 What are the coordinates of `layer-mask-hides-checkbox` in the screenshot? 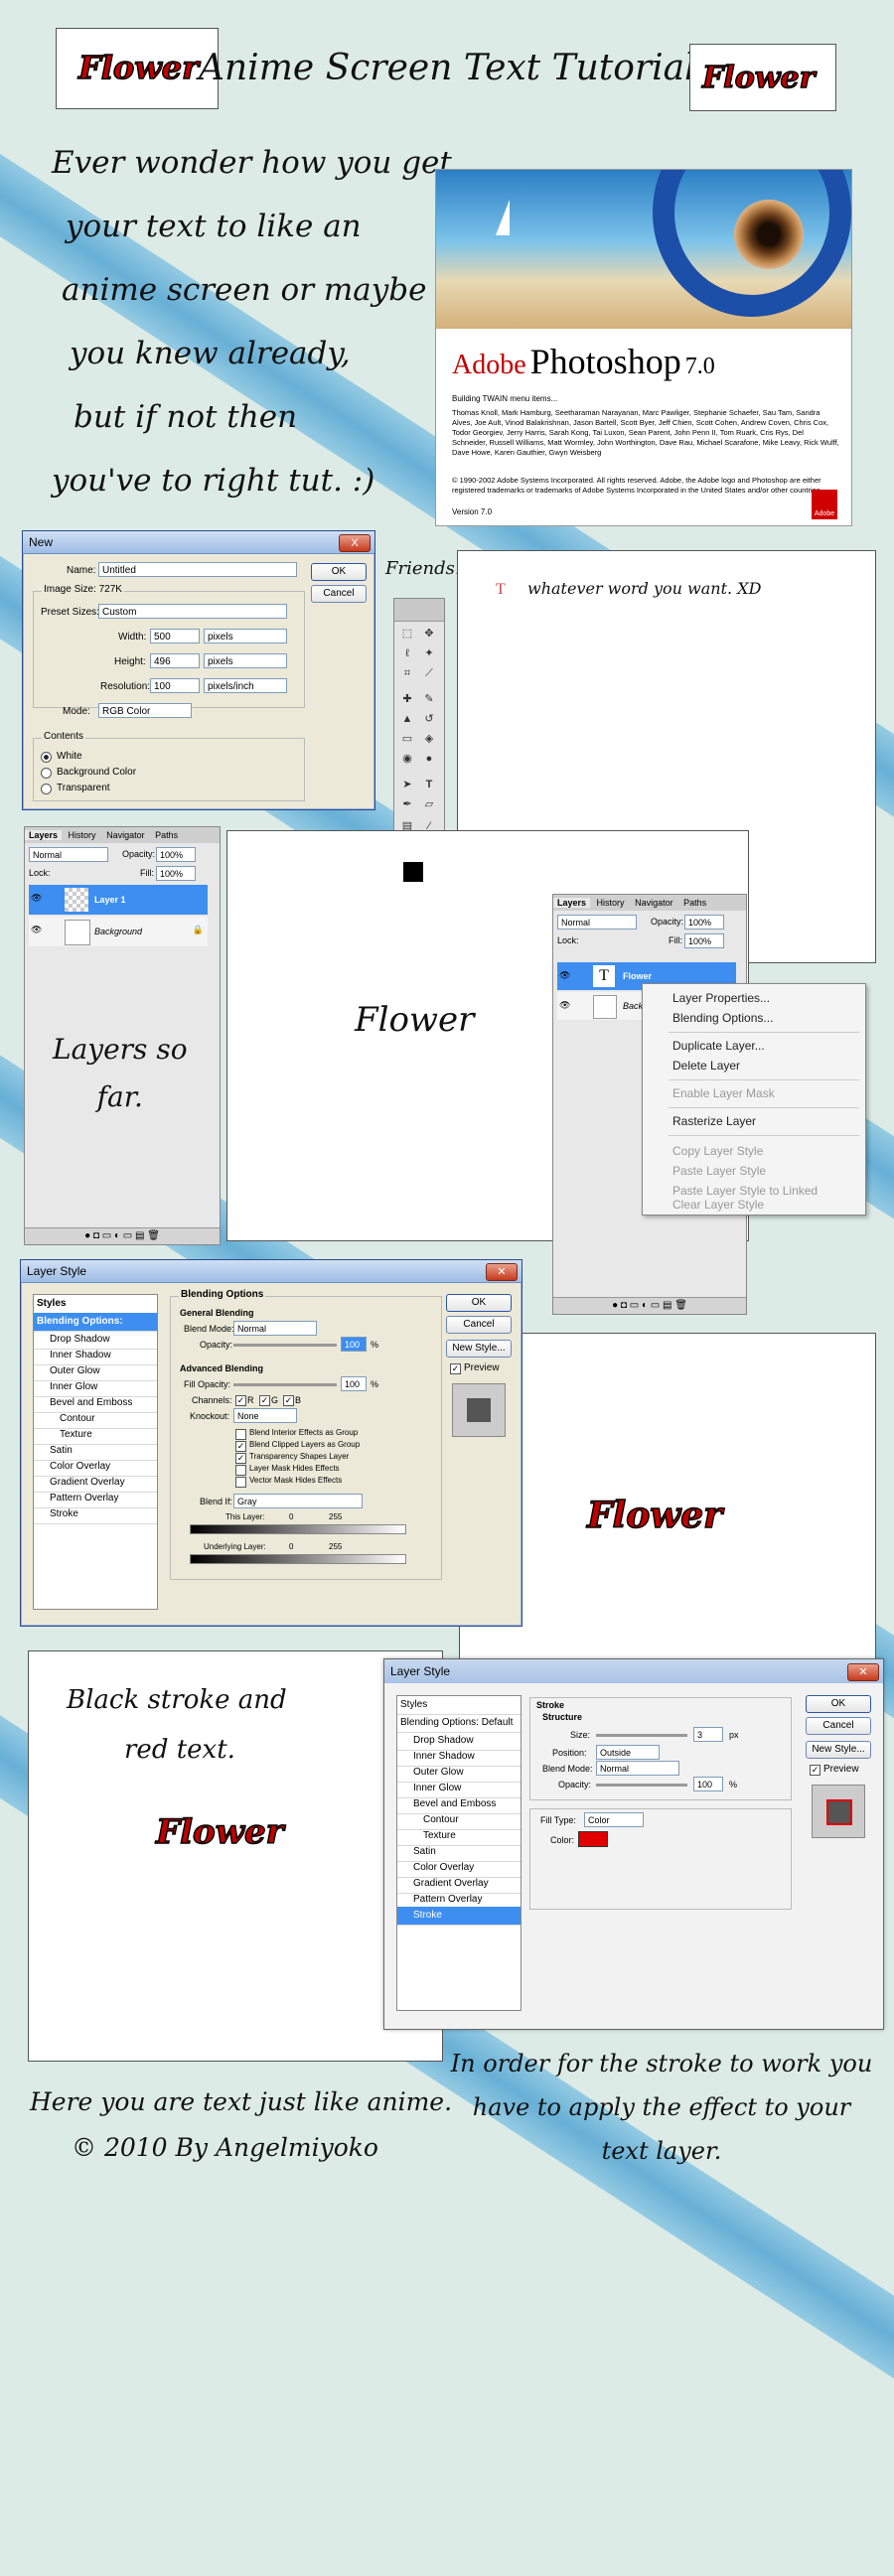 It's located at (241, 1471).